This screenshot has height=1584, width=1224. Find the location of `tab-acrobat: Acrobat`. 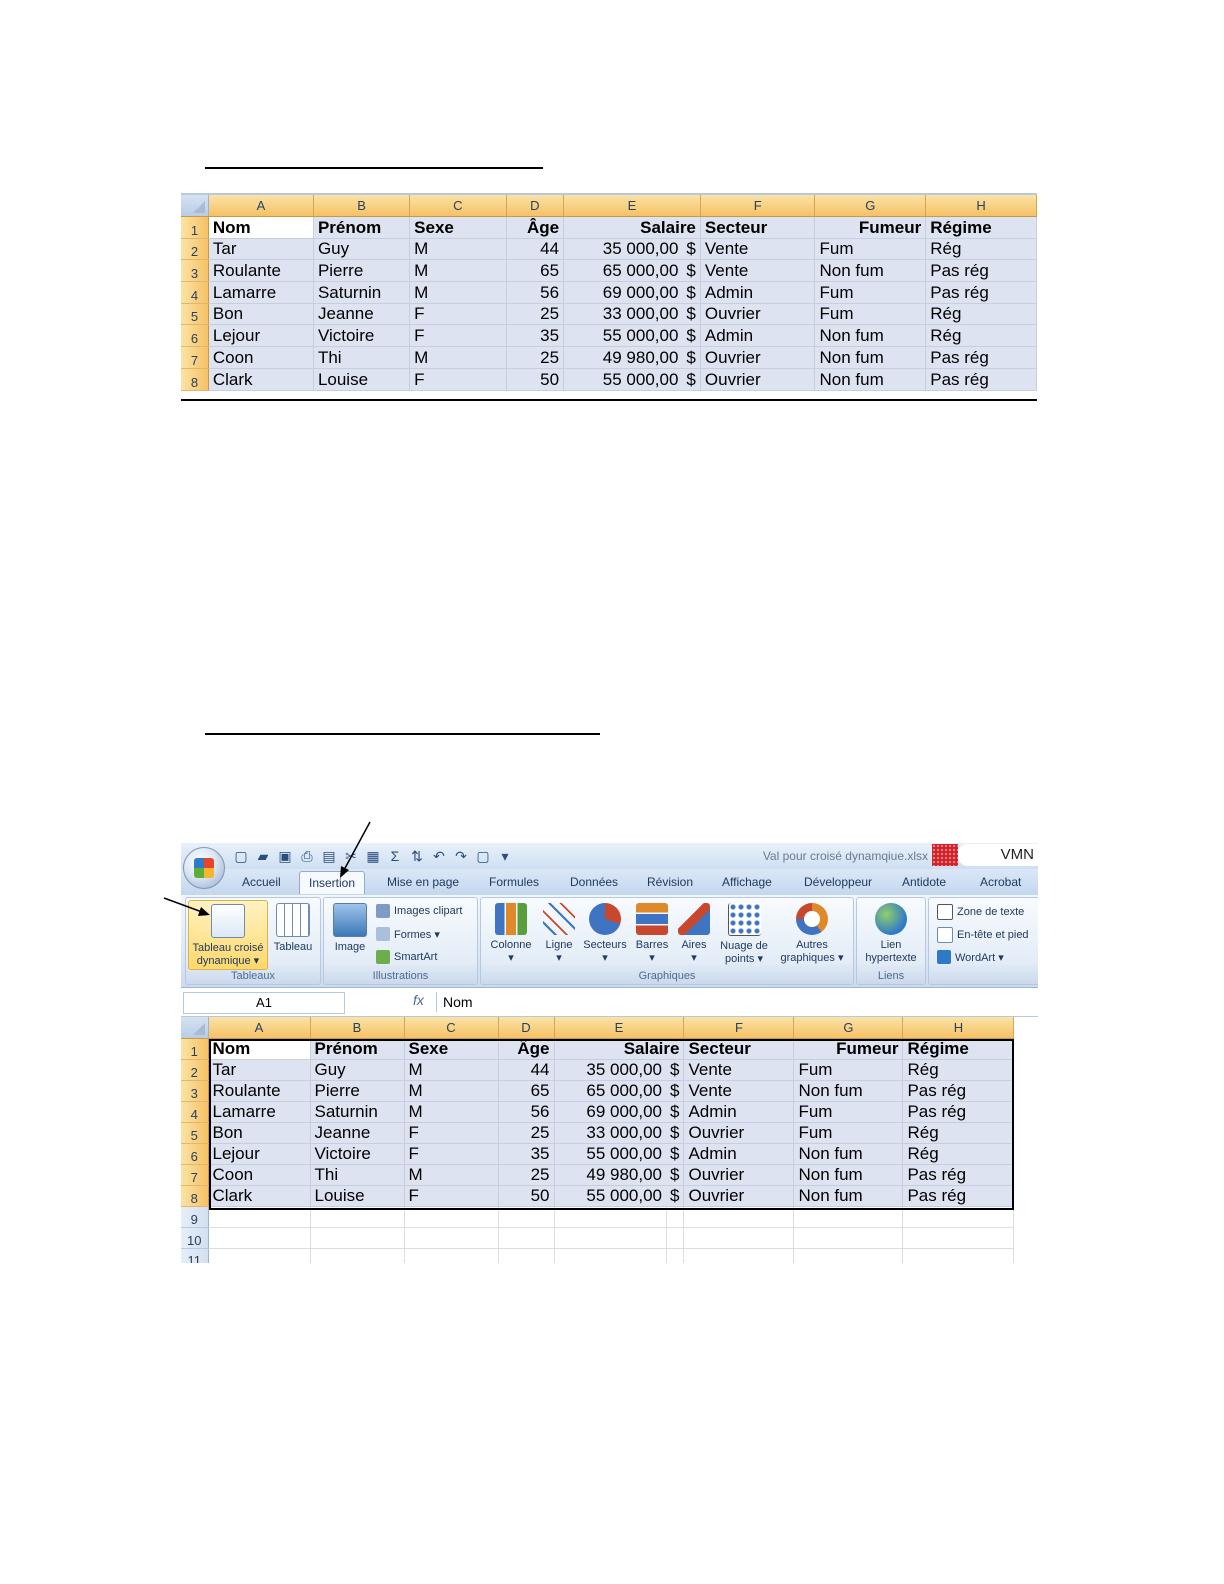

tab-acrobat: Acrobat is located at coordinates (1000, 882).